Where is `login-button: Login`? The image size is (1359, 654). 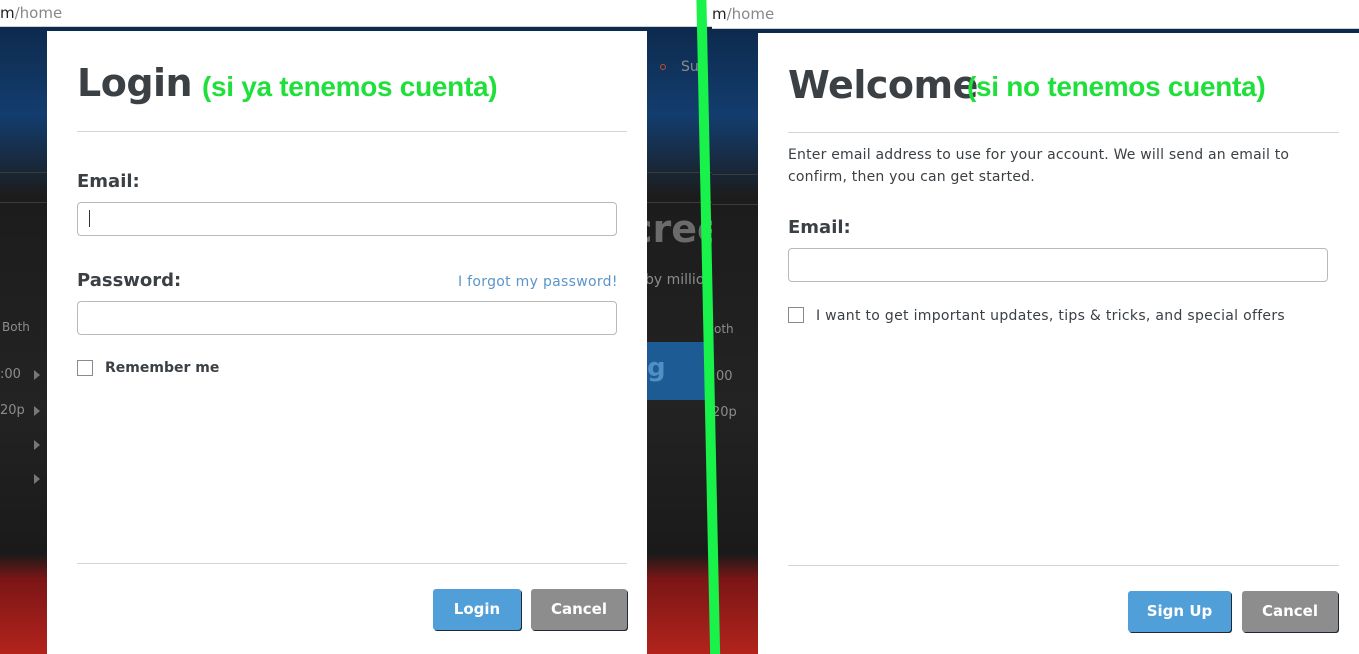
login-button: Login is located at coordinates (477, 609).